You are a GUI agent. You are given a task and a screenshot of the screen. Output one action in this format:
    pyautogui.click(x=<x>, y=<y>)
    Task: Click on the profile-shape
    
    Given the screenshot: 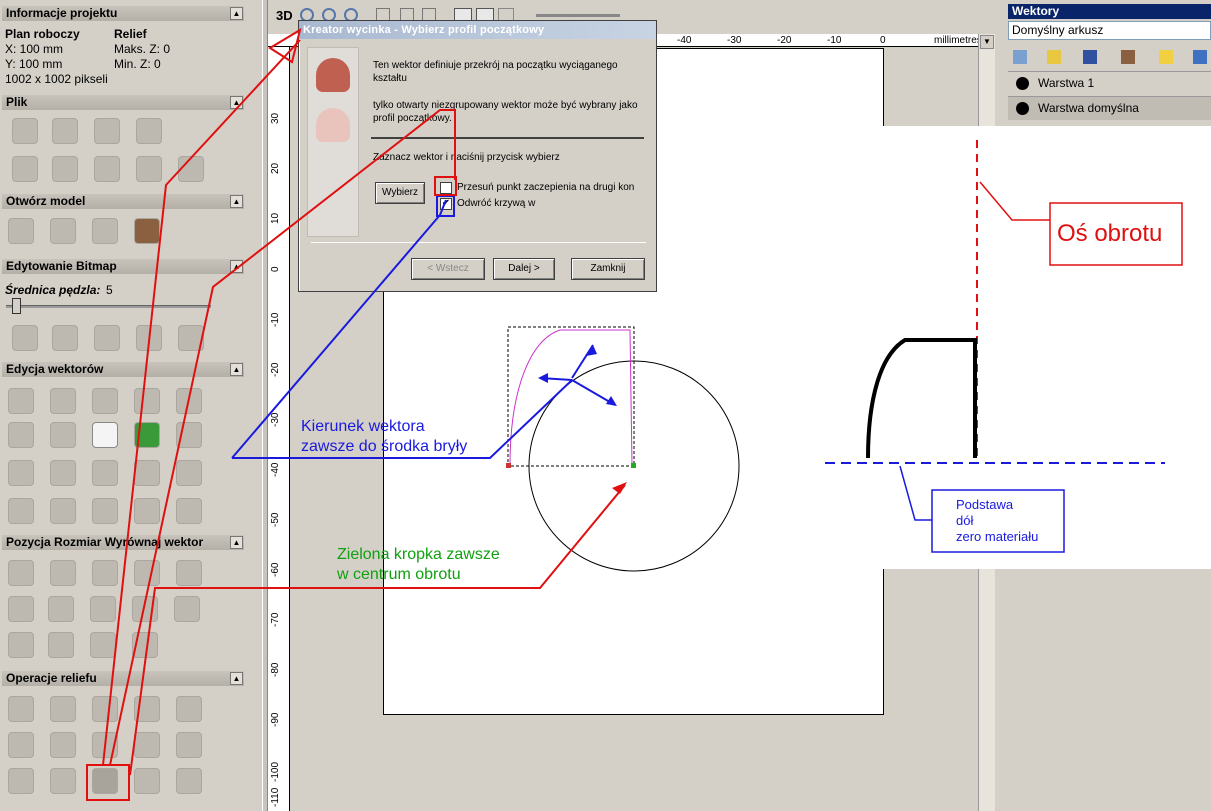 What is the action you would take?
    pyautogui.click(x=921, y=398)
    